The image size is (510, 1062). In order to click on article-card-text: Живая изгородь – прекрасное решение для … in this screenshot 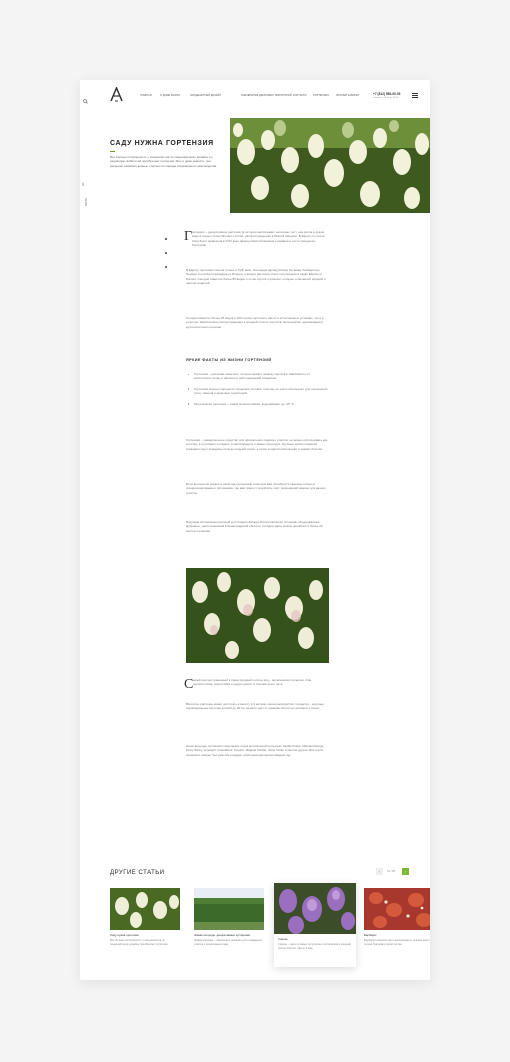, I will do `click(228, 942)`.